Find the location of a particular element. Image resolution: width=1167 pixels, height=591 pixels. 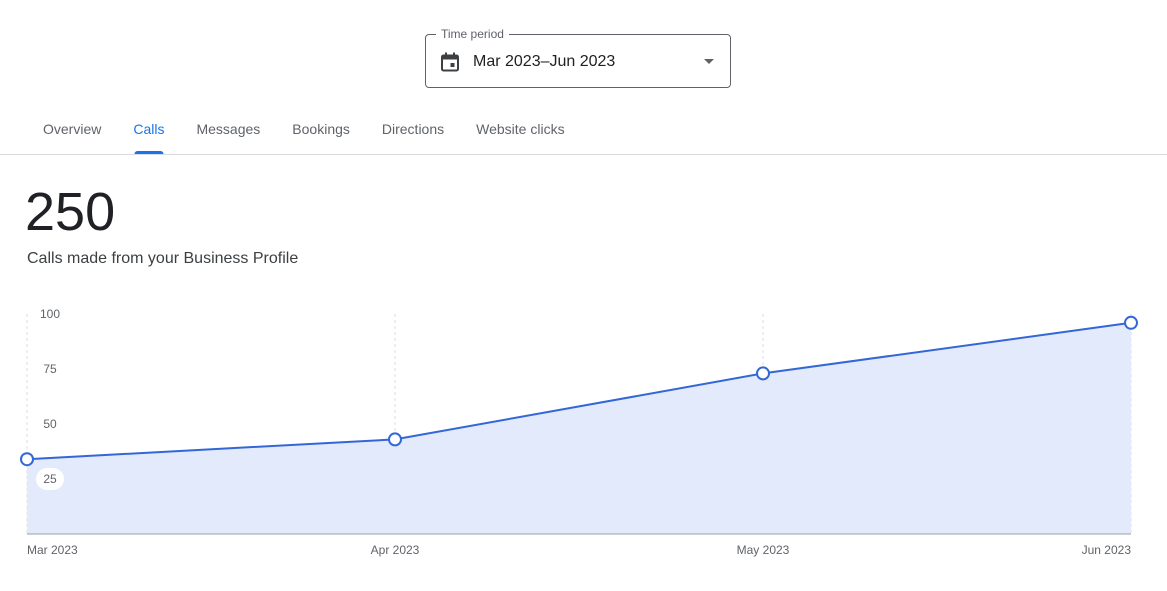

y-tick-label: 25 is located at coordinates (50, 479).